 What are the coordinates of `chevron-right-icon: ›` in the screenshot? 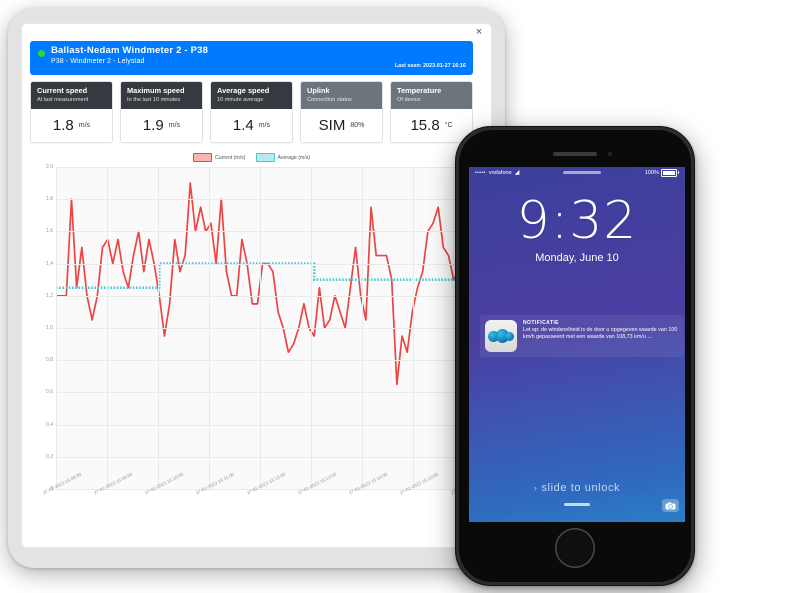 It's located at (535, 488).